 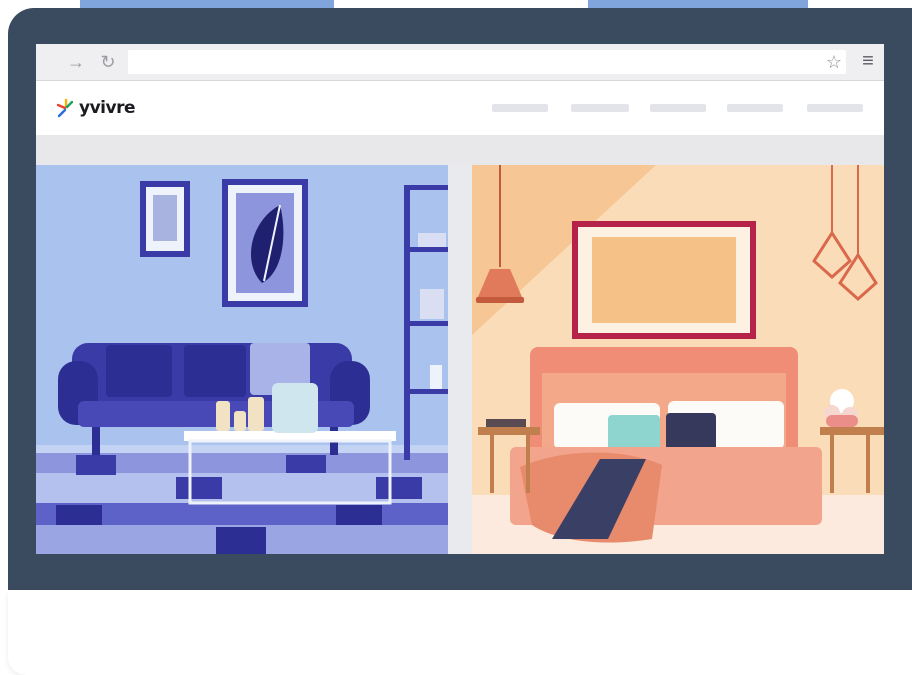 I want to click on site-logo: yvivre, so click(x=95, y=108).